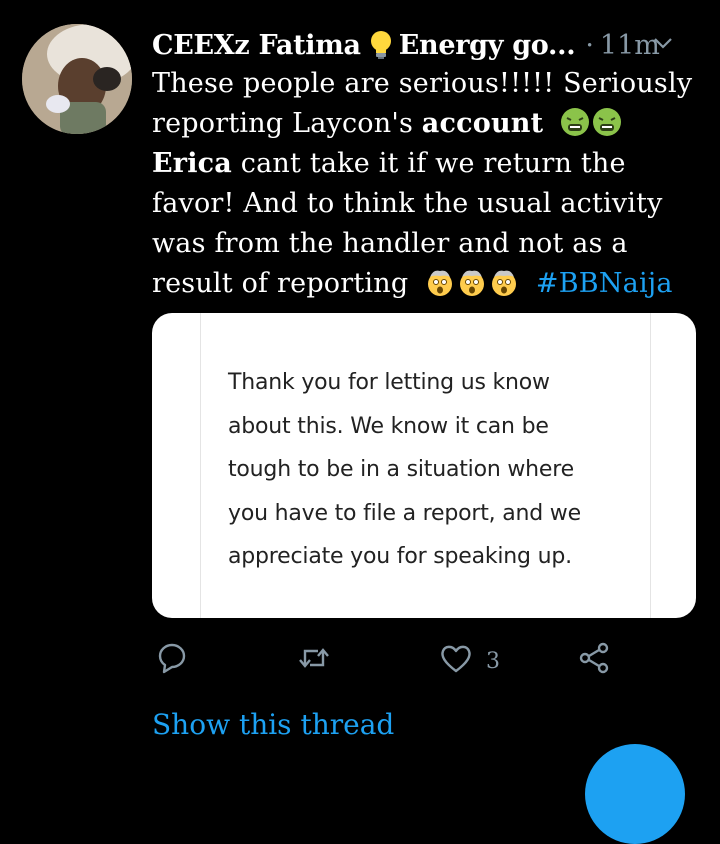 The height and width of the screenshot is (844, 720). I want to click on show-thread-link: Show this thread, so click(273, 724).